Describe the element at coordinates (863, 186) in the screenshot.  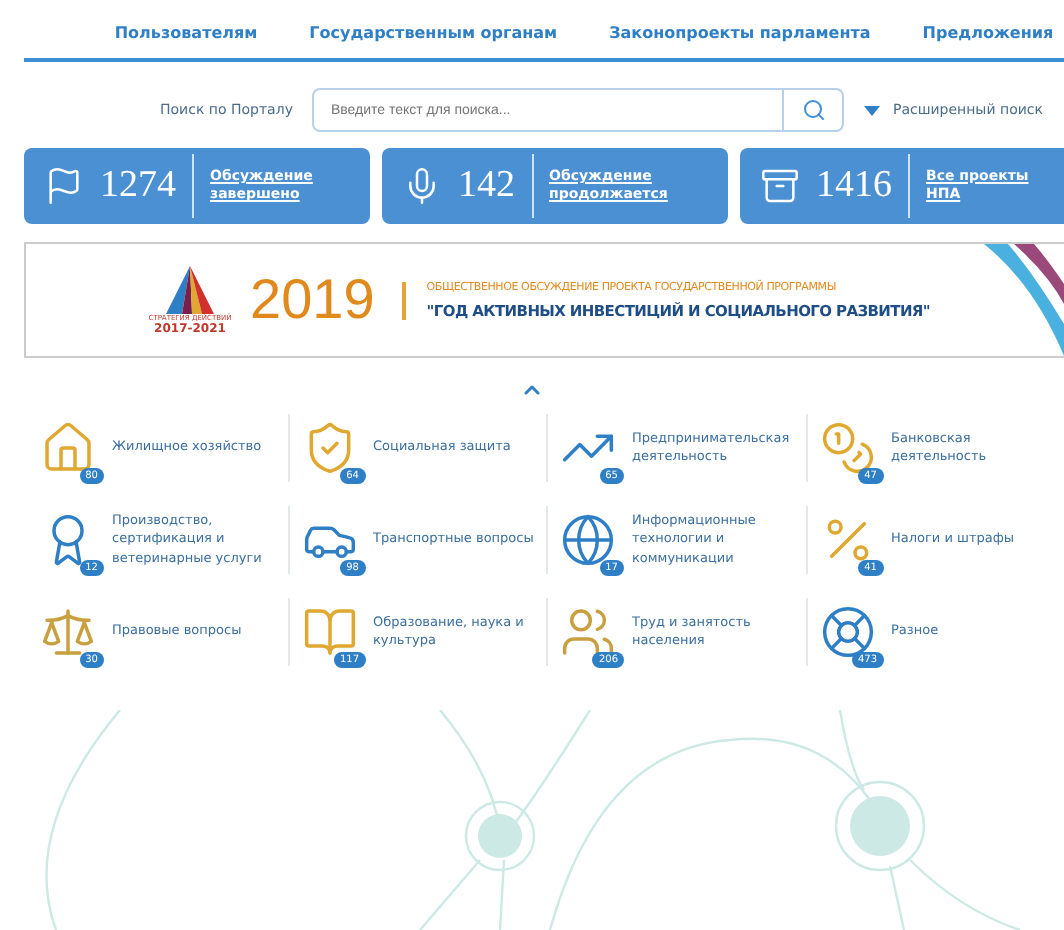
I see `stat-count: 1416` at that location.